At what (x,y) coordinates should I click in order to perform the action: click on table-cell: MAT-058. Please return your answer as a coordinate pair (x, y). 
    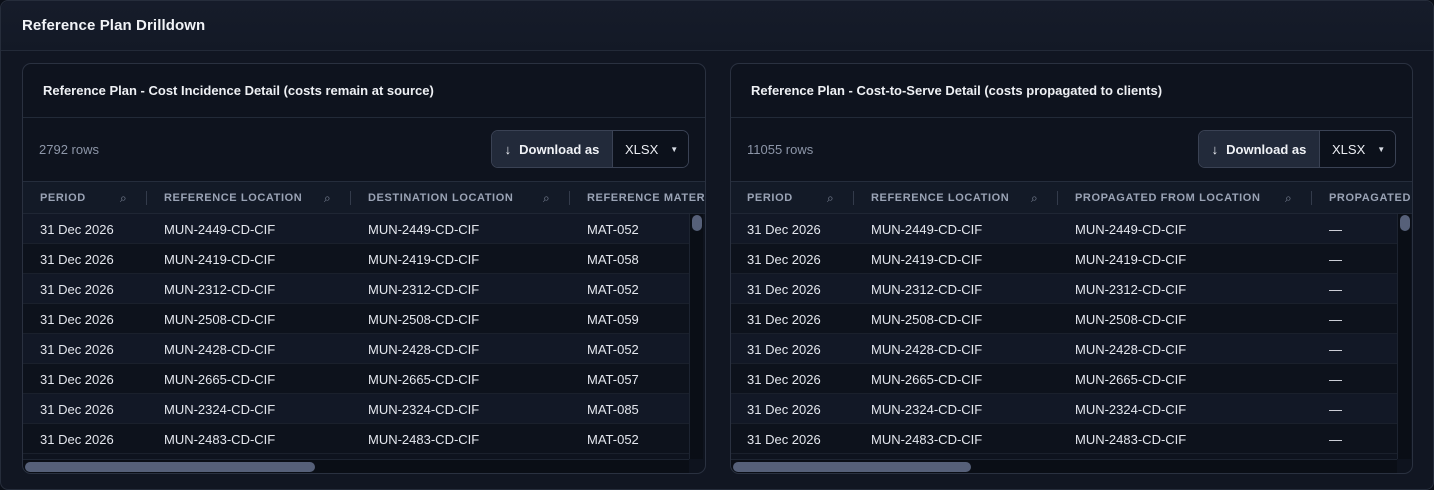
    Looking at the image, I should click on (613, 259).